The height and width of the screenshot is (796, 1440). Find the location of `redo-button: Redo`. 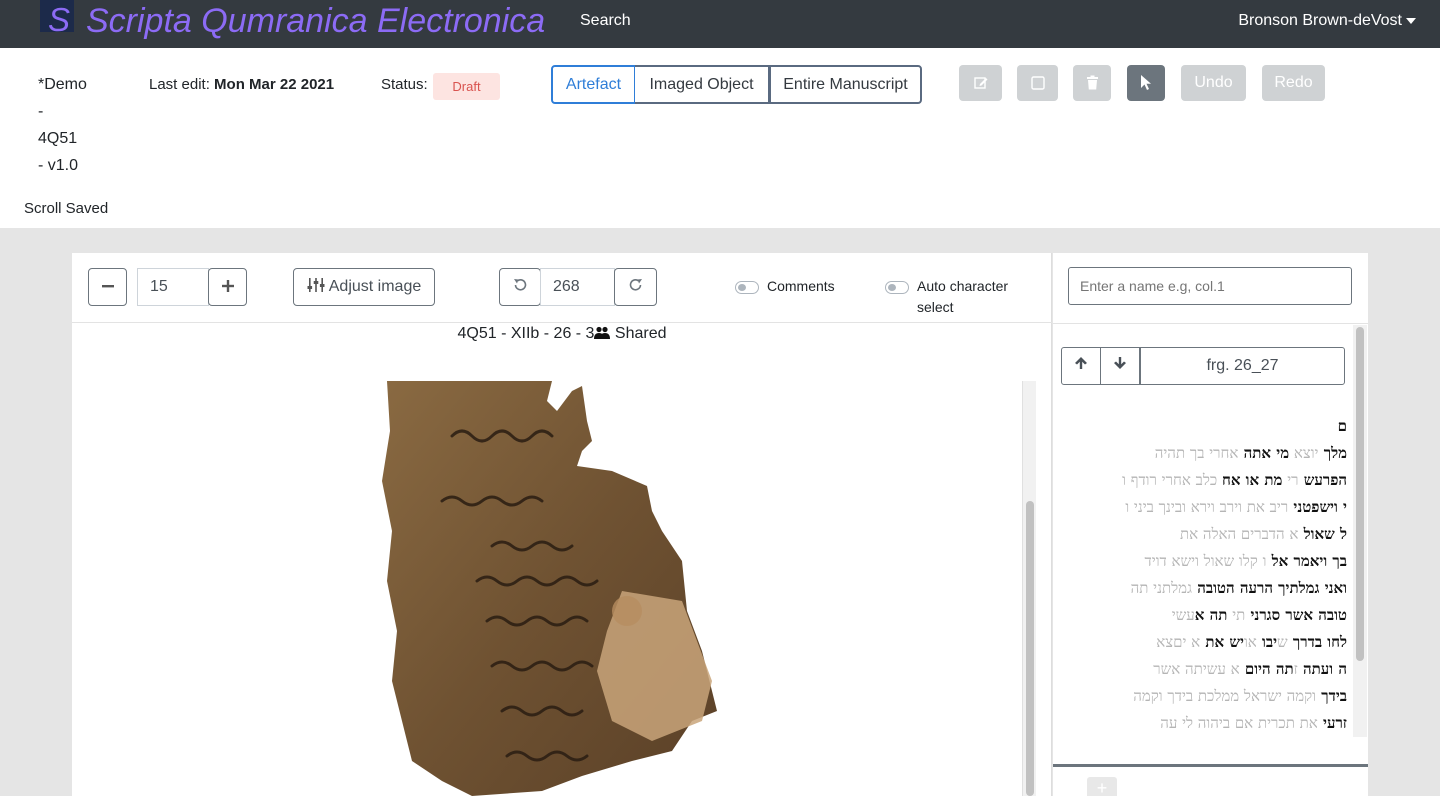

redo-button: Redo is located at coordinates (1293, 83).